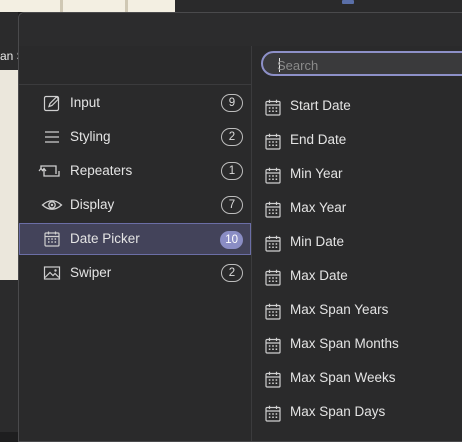  I want to click on category-display: Display 7, so click(135, 205).